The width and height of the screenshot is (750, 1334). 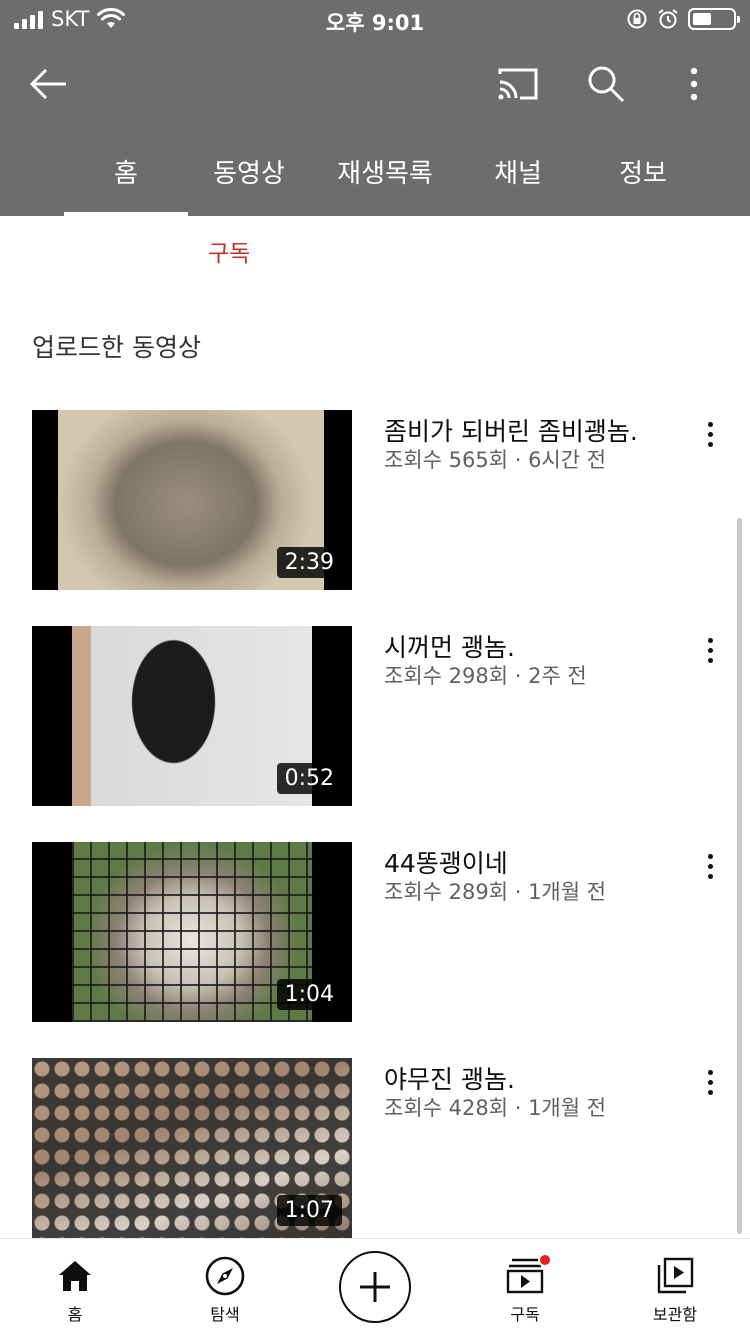 What do you see at coordinates (668, 19) in the screenshot?
I see `alarm-icon` at bounding box center [668, 19].